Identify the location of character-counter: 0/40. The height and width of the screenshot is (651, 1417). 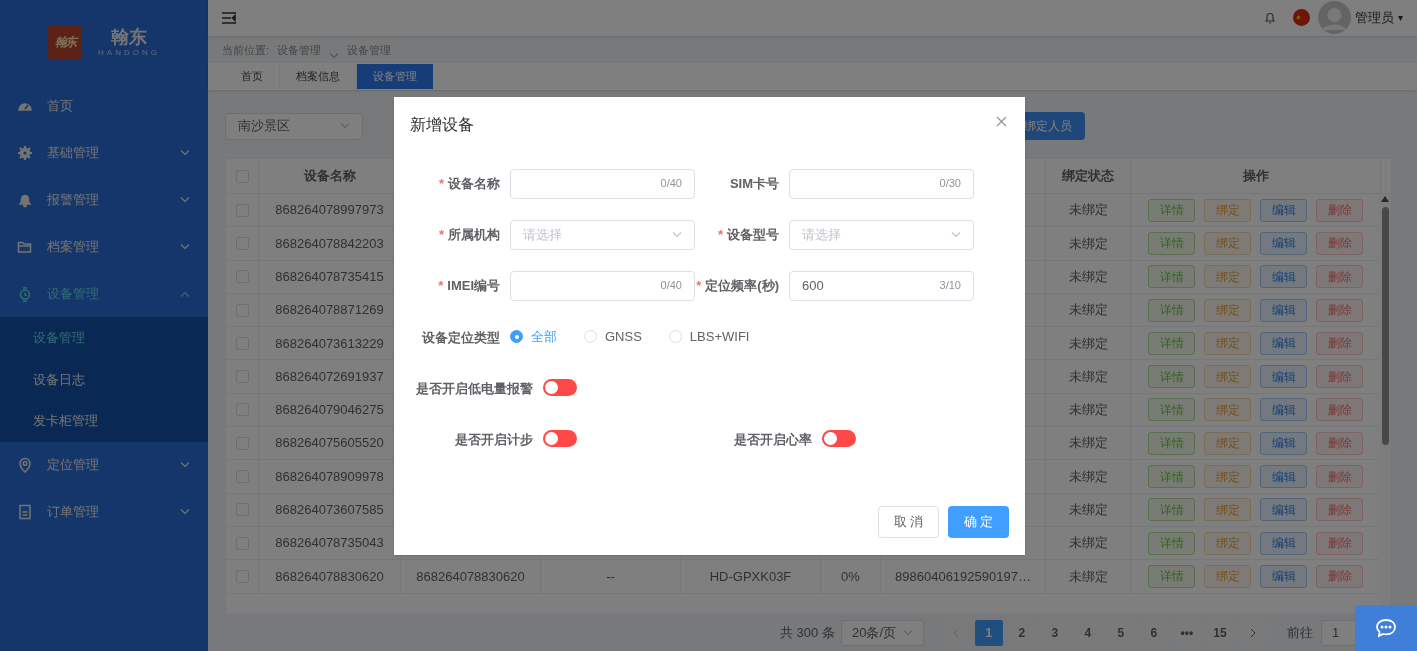
(671, 286).